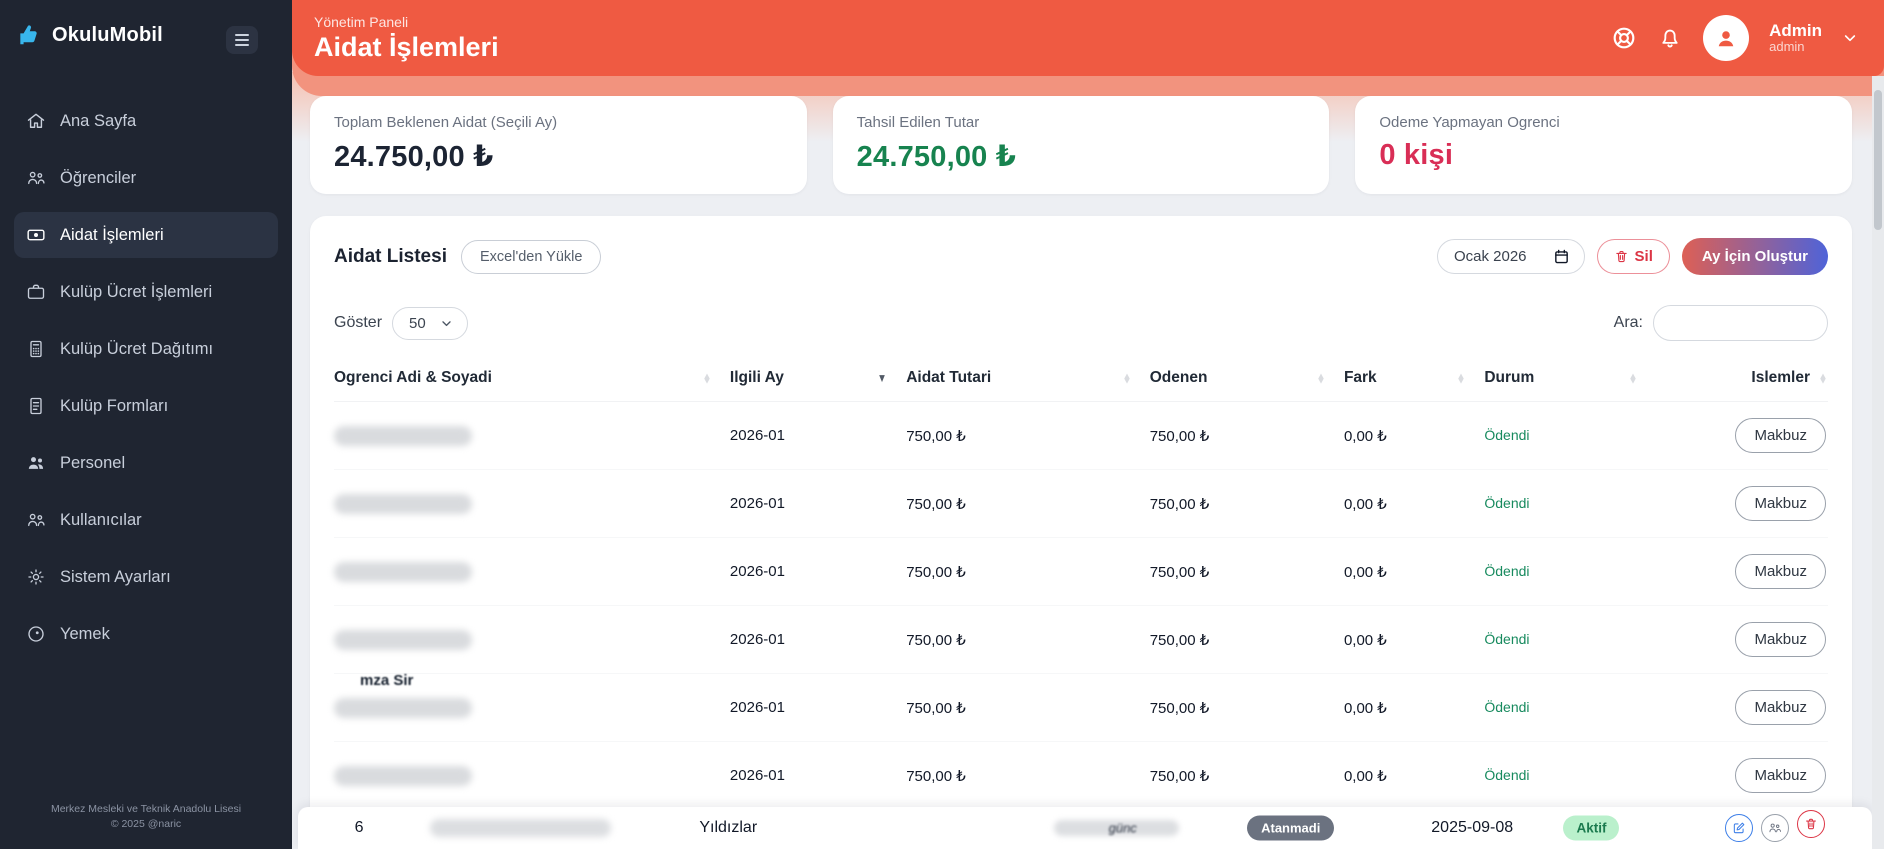 This screenshot has width=1884, height=849. Describe the element at coordinates (532, 707) in the screenshot. I see `cell-student-name: mza Sir` at that location.